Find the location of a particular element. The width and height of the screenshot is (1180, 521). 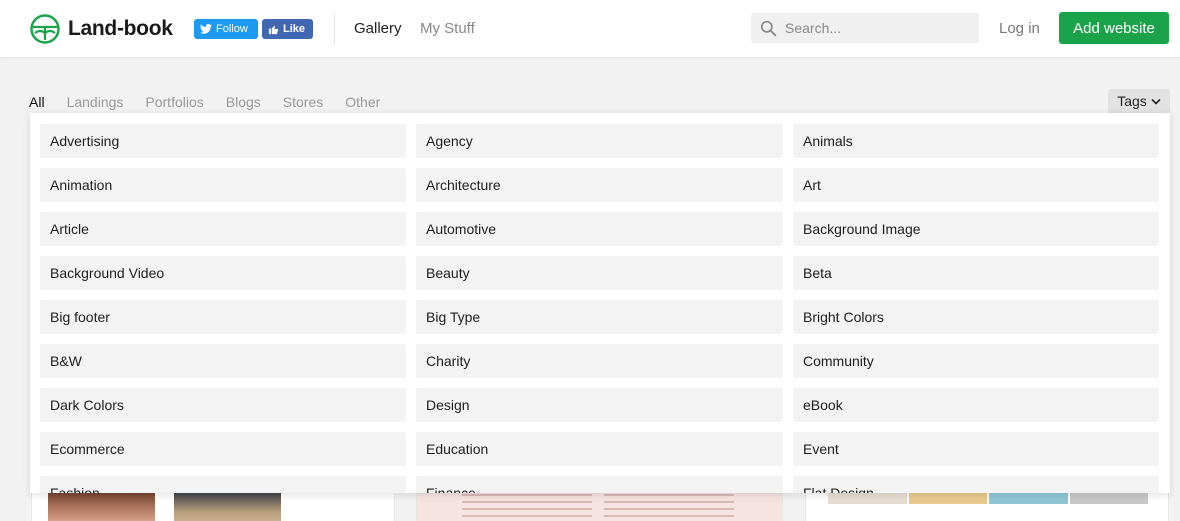

filter-other: Other is located at coordinates (362, 102).